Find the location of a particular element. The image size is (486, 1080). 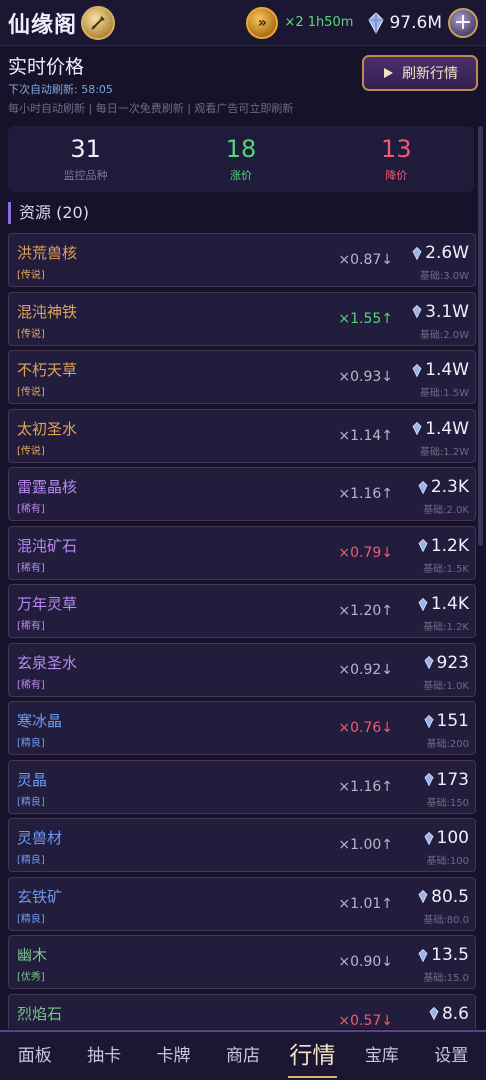

list-item: 不朽天草 [传说] ×0.93↓ 1.4W 基础:1.5W is located at coordinates (242, 377).